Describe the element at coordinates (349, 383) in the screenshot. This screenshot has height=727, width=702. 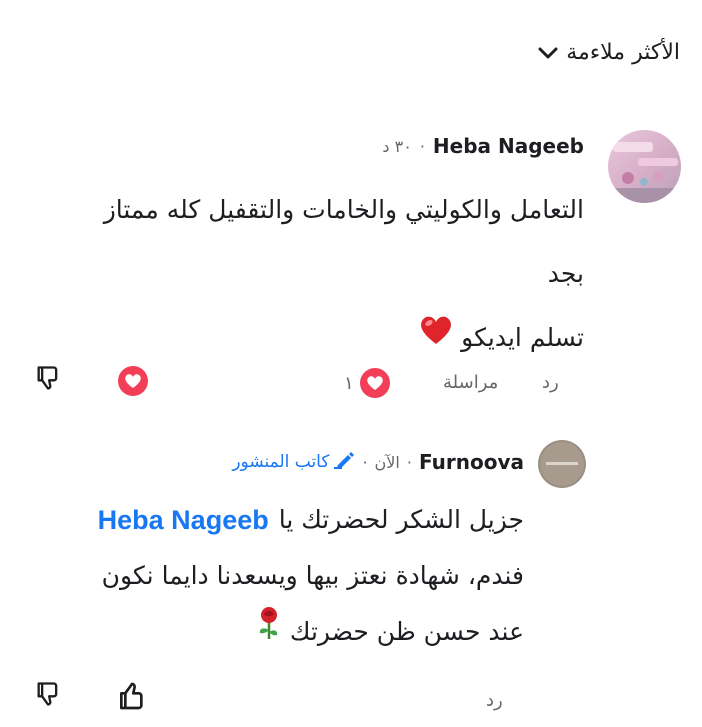
I see `reaction-count: ١` at that location.